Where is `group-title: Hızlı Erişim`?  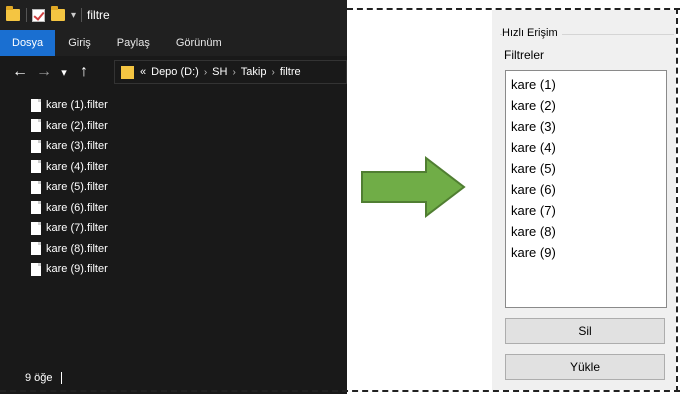 group-title: Hızlı Erişim is located at coordinates (532, 33).